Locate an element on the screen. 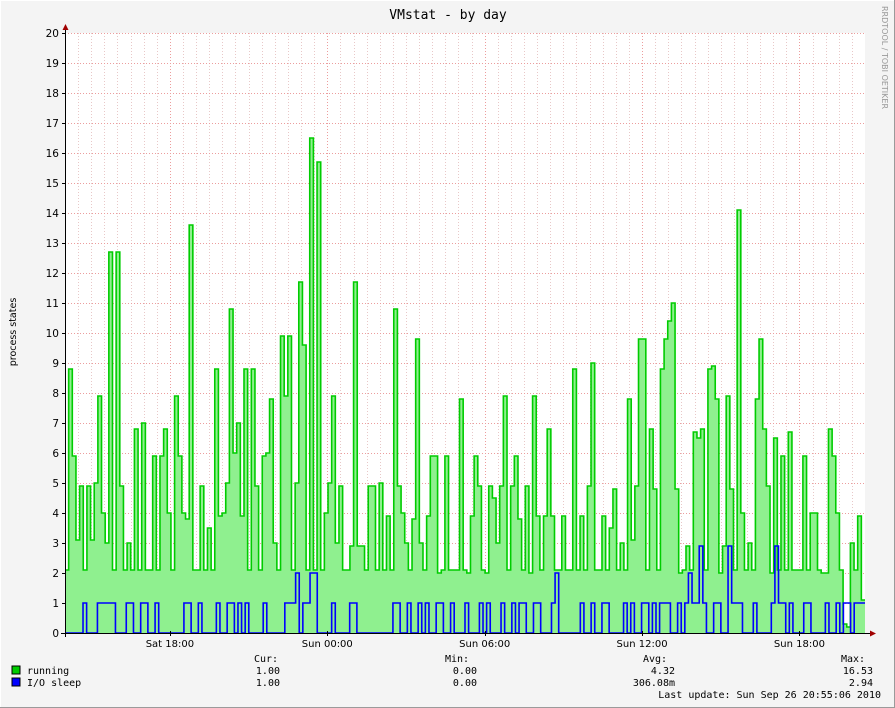  y-tick-label: 4 is located at coordinates (55, 514).